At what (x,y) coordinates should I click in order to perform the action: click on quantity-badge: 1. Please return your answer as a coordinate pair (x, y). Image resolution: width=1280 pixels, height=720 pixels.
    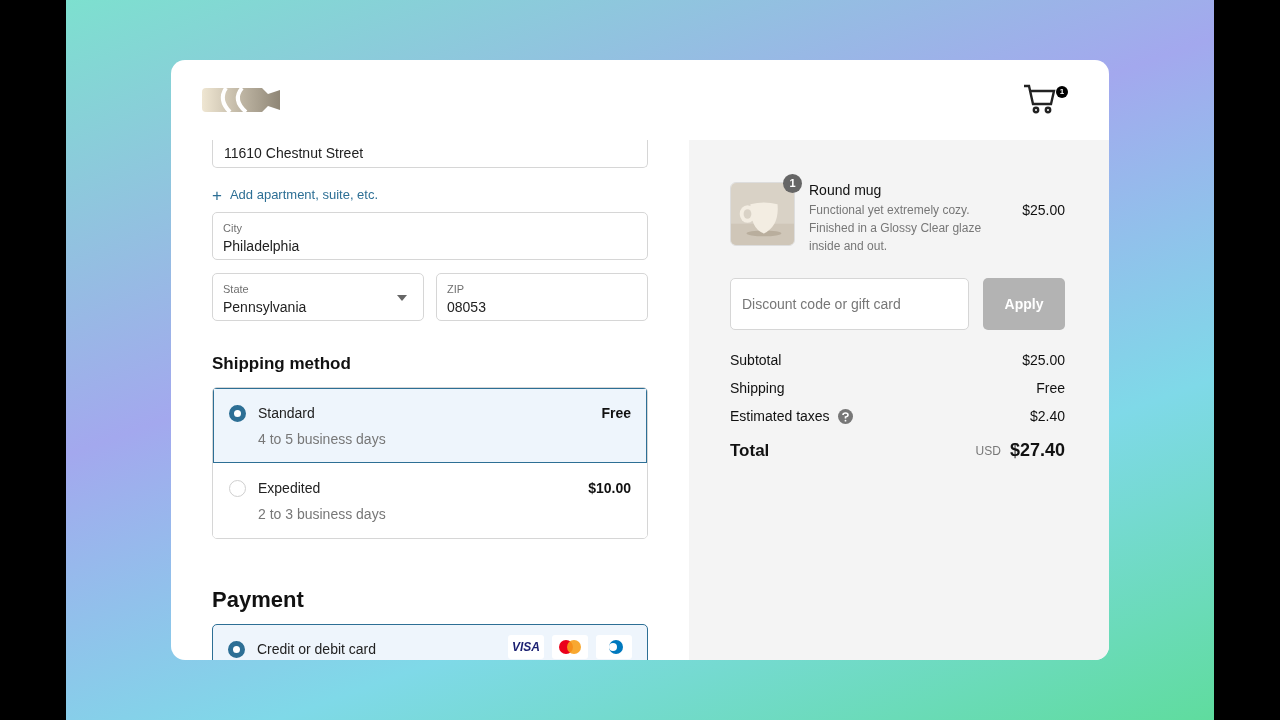
    Looking at the image, I should click on (792, 183).